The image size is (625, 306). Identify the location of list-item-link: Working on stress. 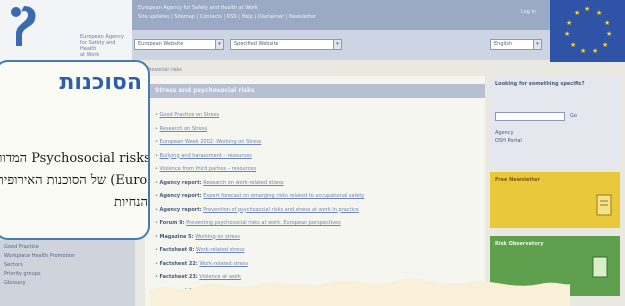
(217, 237).